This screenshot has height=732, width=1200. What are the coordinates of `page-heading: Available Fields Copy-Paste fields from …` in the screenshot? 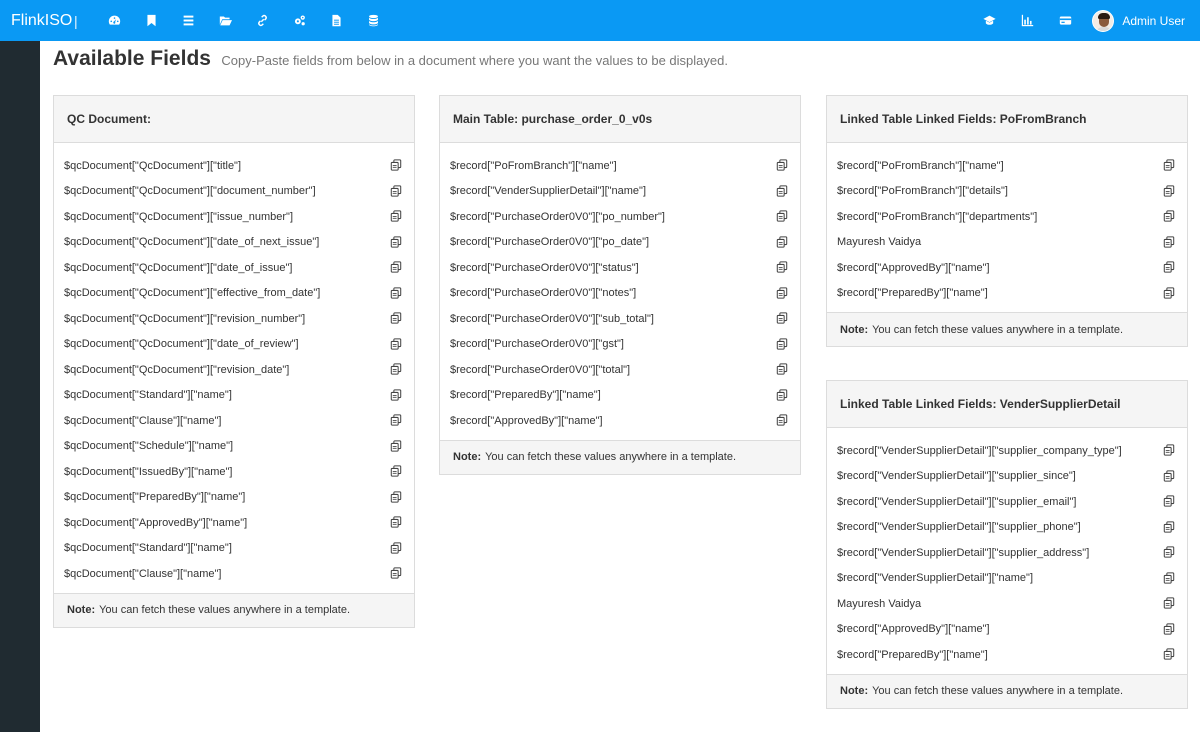 It's located at (390, 59).